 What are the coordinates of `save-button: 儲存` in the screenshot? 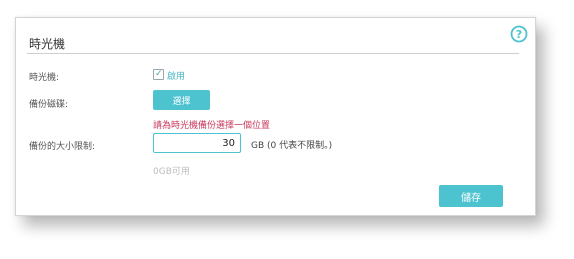 It's located at (471, 196).